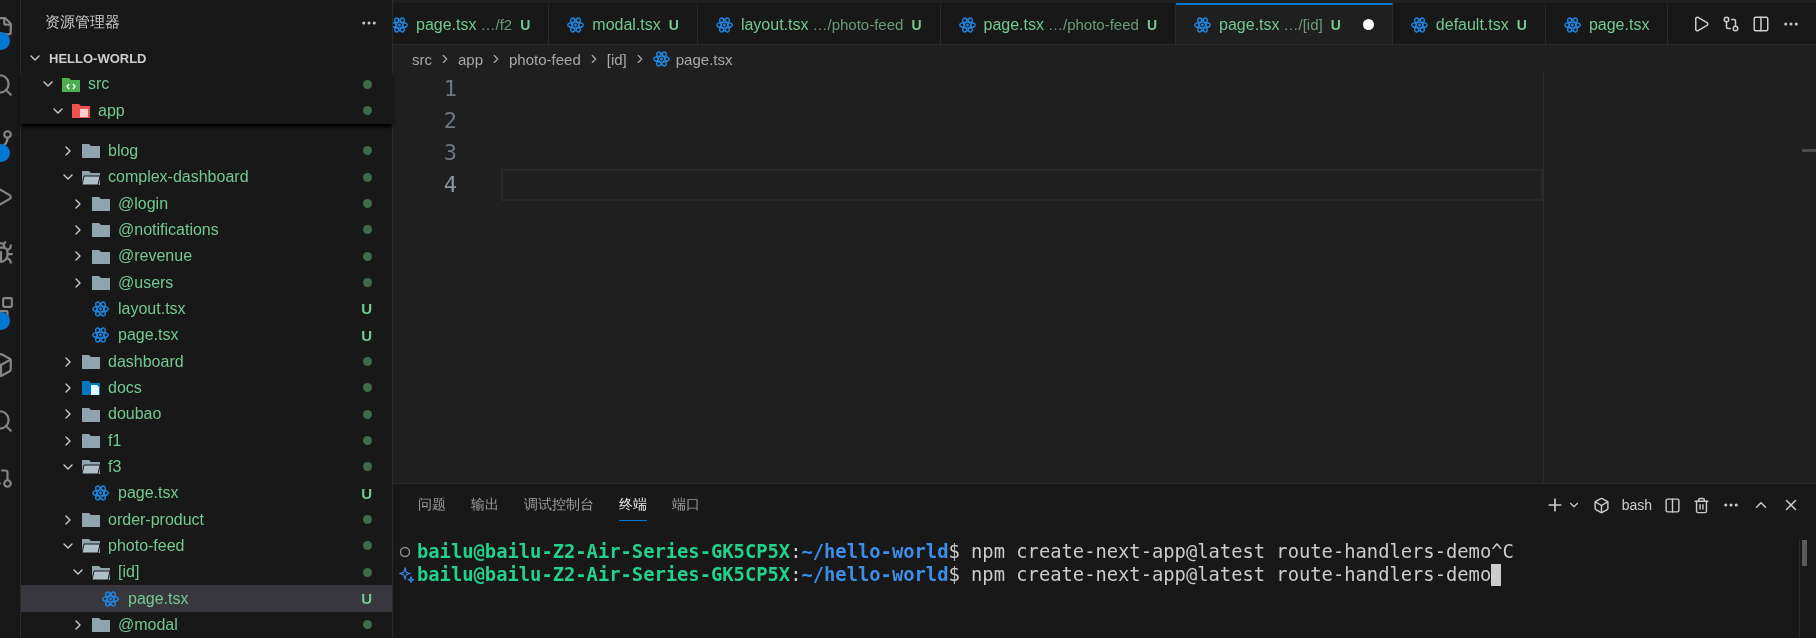  I want to click on folder-item: @notifications, so click(206, 230).